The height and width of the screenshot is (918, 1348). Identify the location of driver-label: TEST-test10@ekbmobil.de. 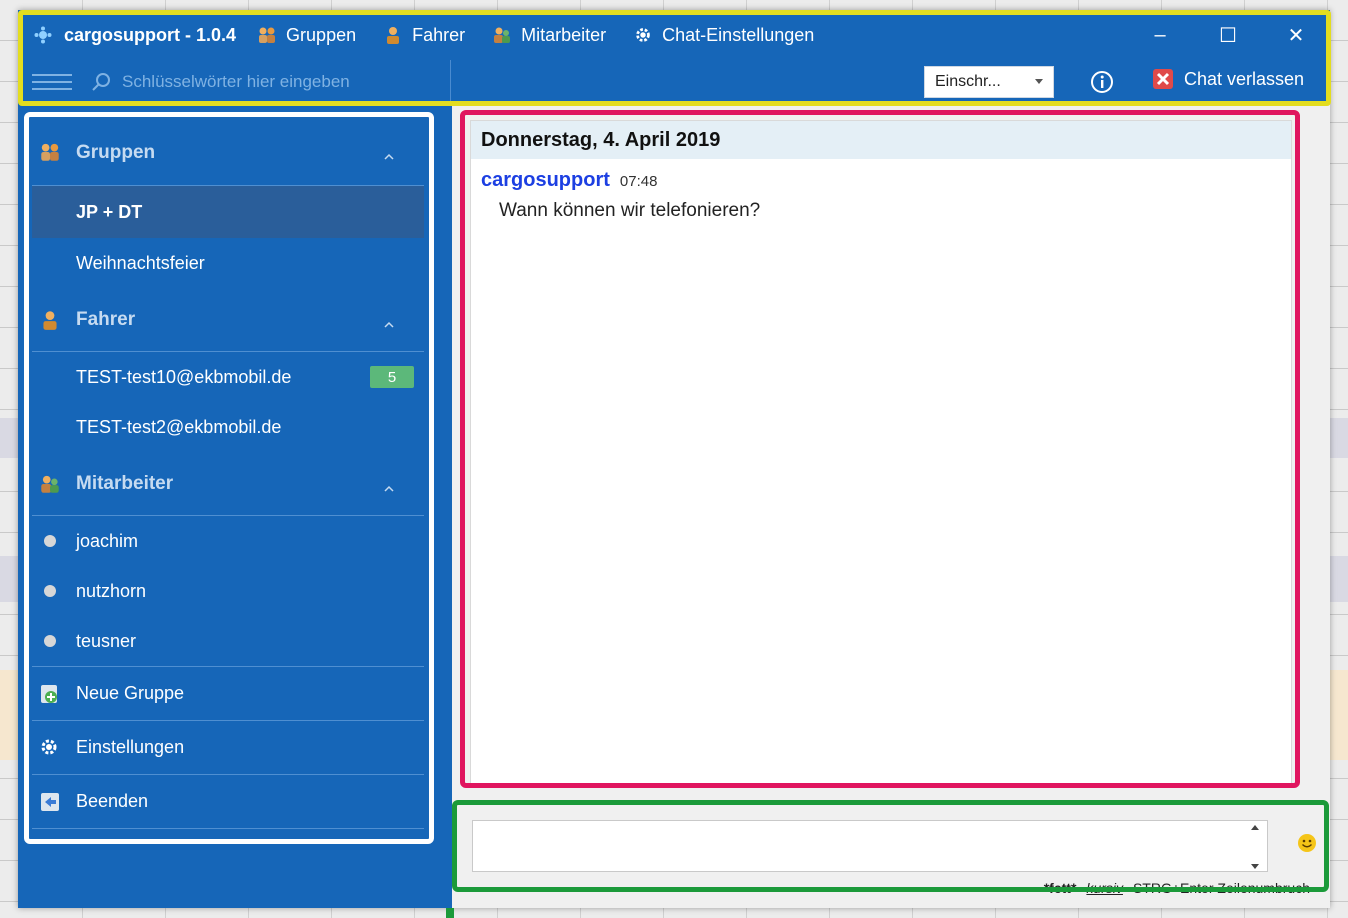
(184, 376).